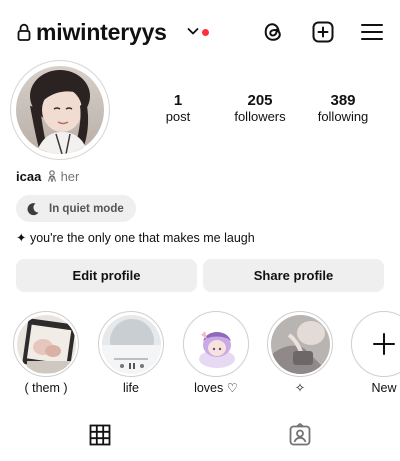 The width and height of the screenshot is (400, 461). I want to click on highlight-item: loves ♡, so click(216, 353).